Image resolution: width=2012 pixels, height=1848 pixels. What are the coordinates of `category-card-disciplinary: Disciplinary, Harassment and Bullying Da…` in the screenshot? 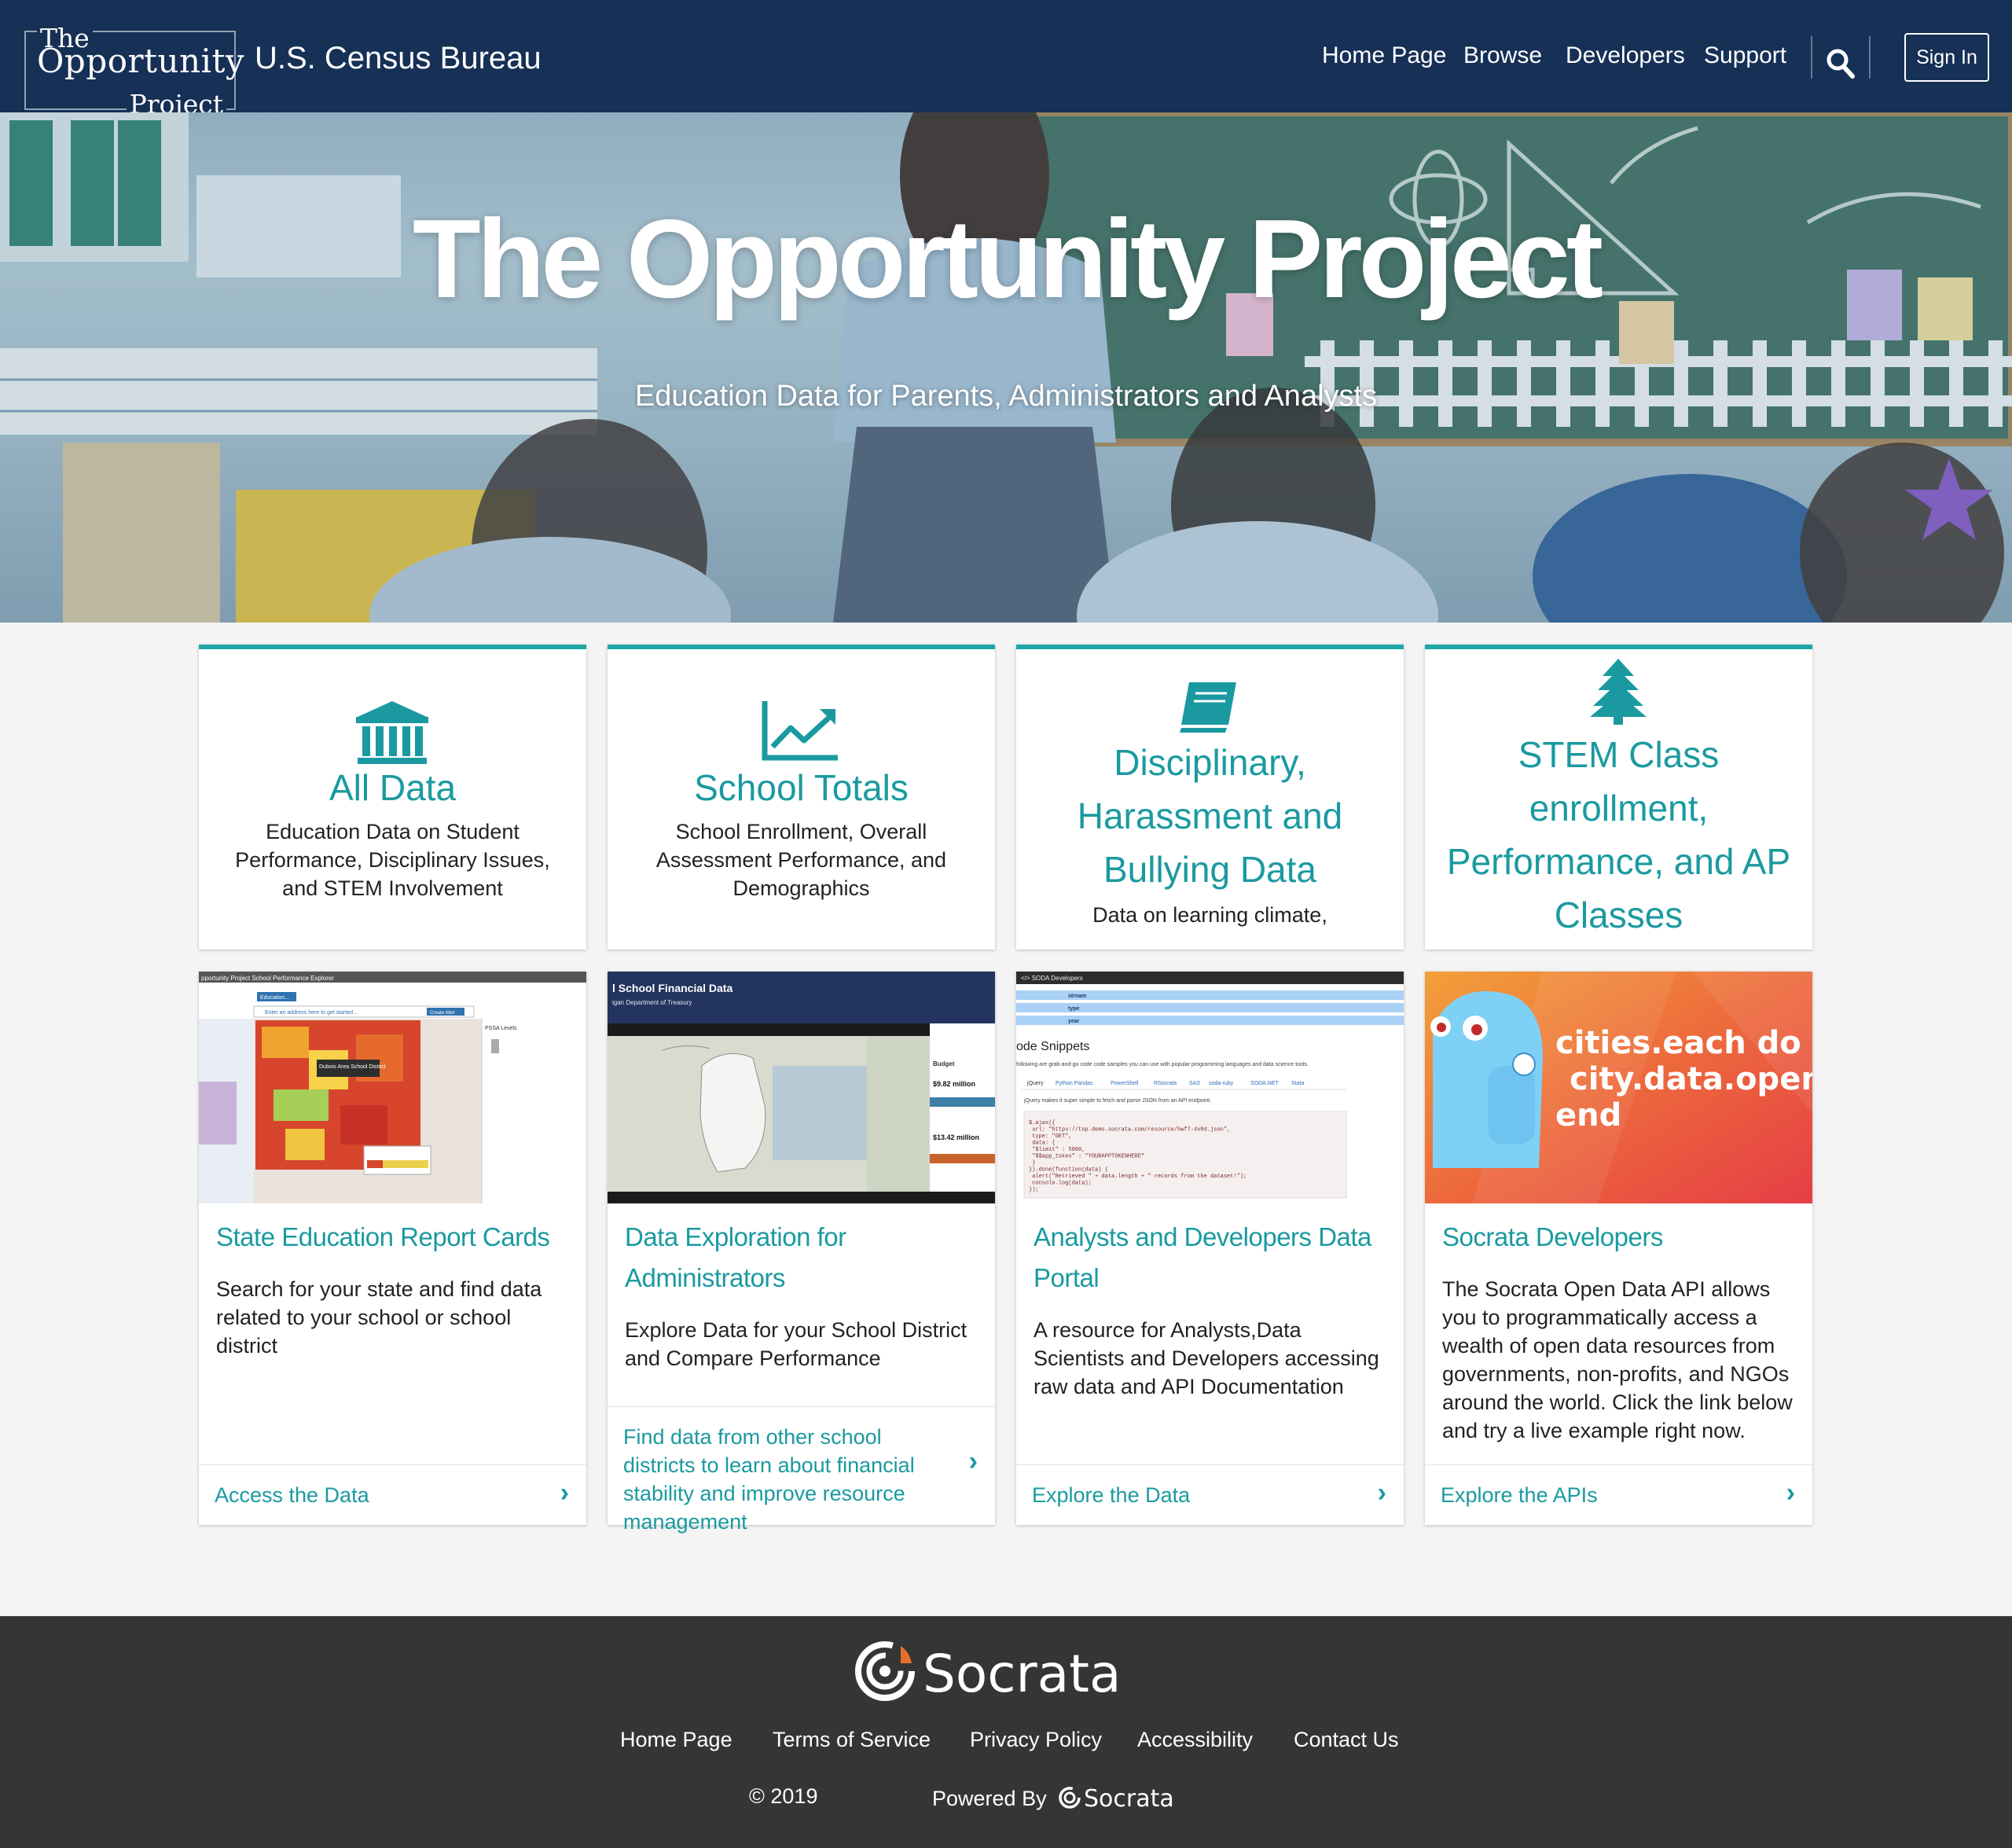 It's located at (1210, 797).